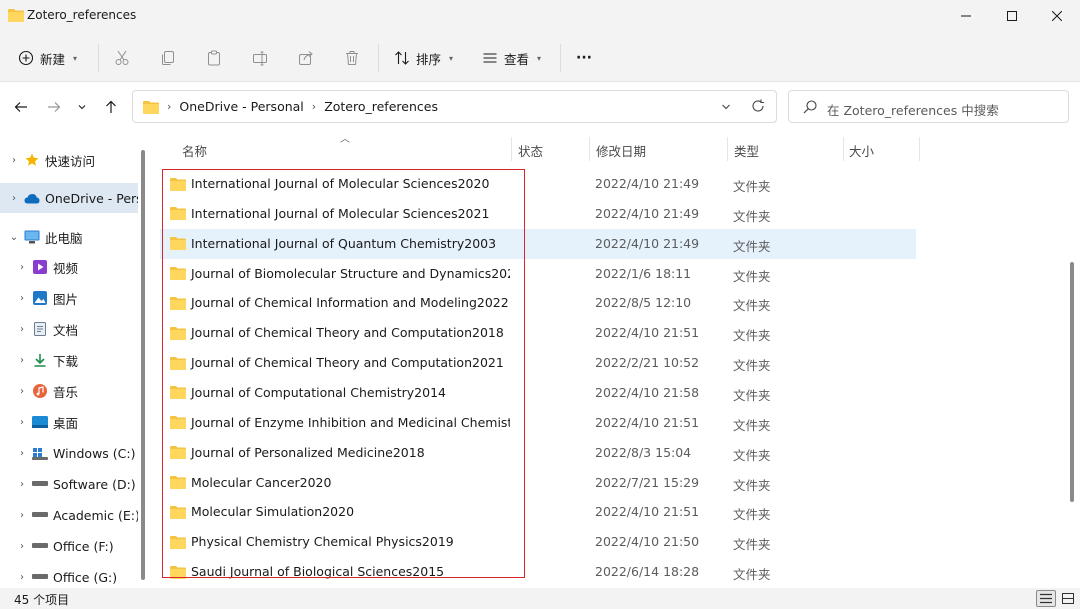 The height and width of the screenshot is (609, 1080). Describe the element at coordinates (306, 58) in the screenshot. I see `share-button` at that location.